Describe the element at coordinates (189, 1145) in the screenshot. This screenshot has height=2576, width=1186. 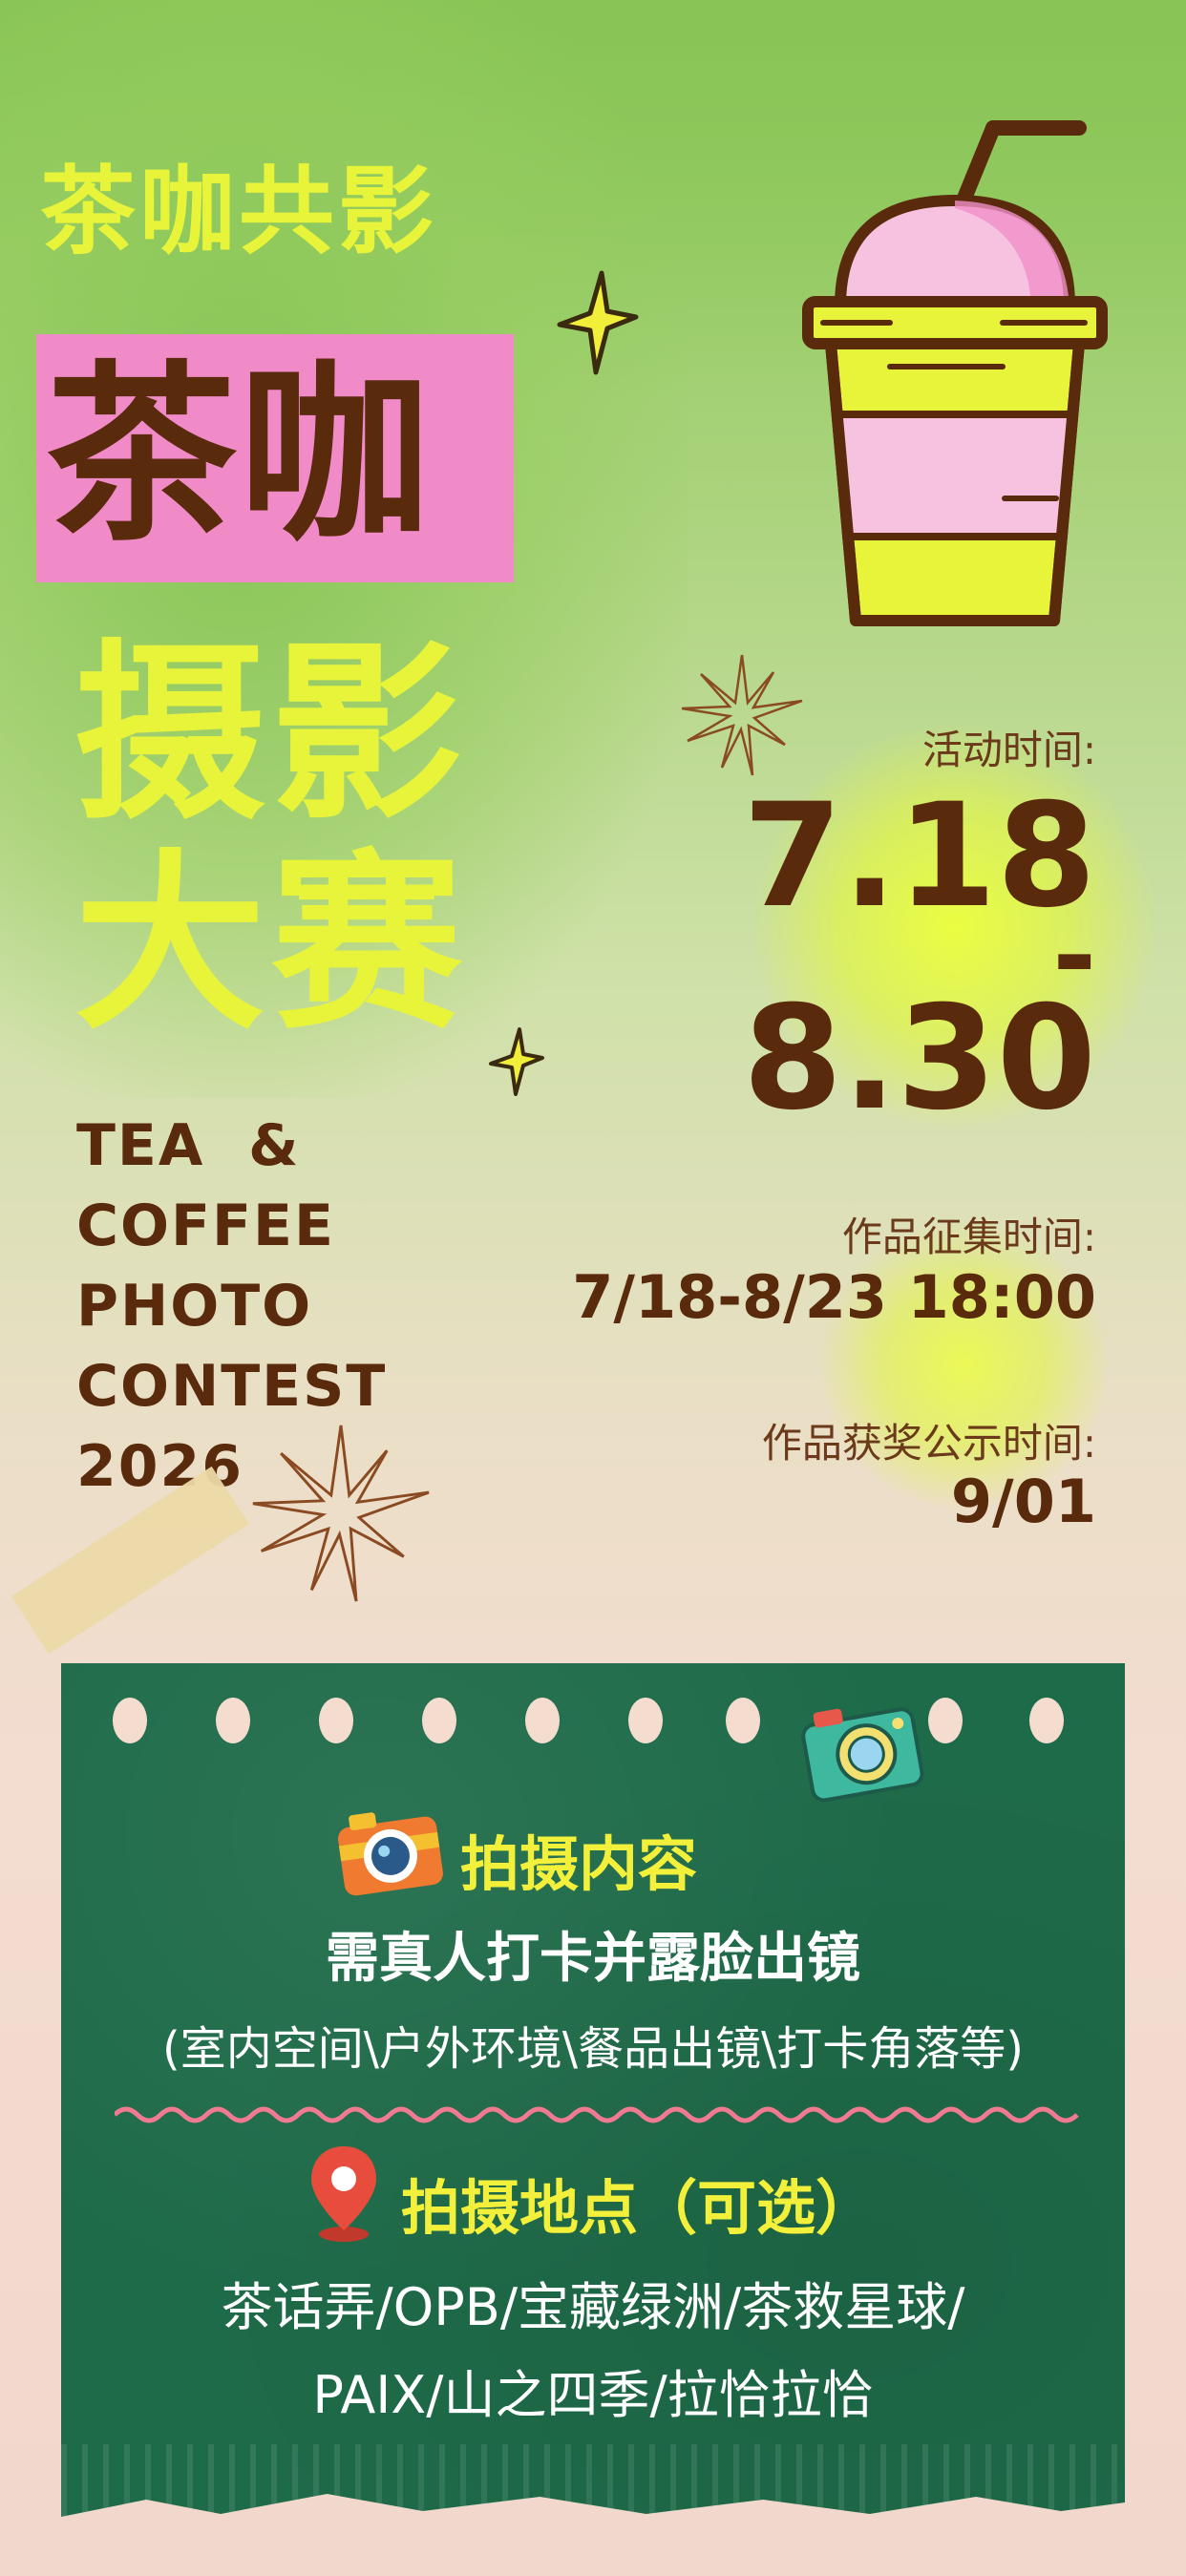
I see `english-title-line: TEA &` at that location.